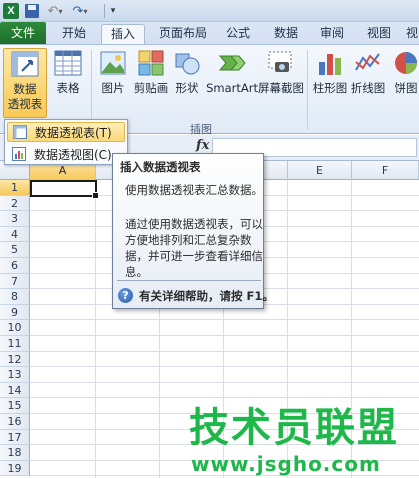 The image size is (419, 478). I want to click on row-header: 5, so click(15, 250).